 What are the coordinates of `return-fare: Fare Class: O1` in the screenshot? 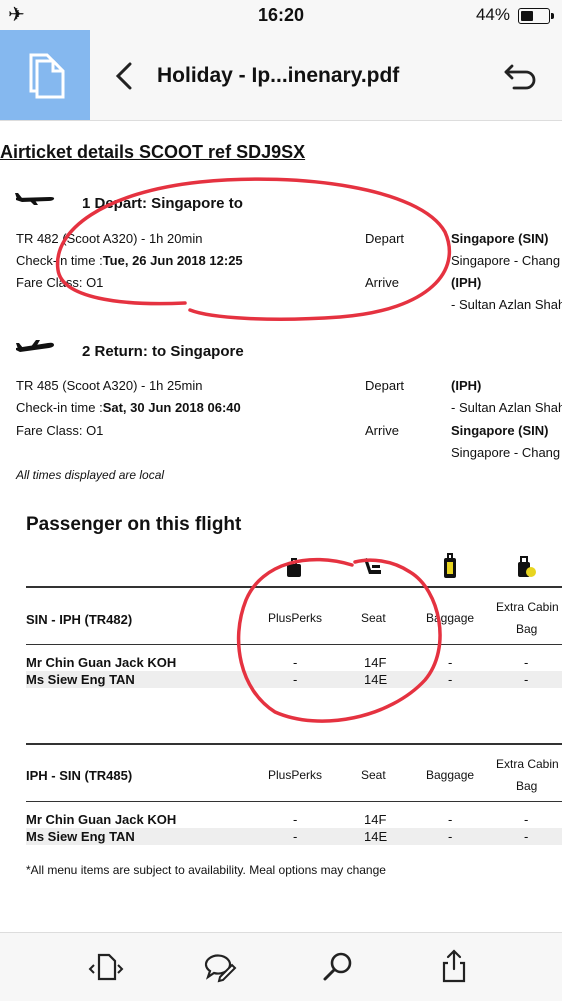 It's located at (60, 430).